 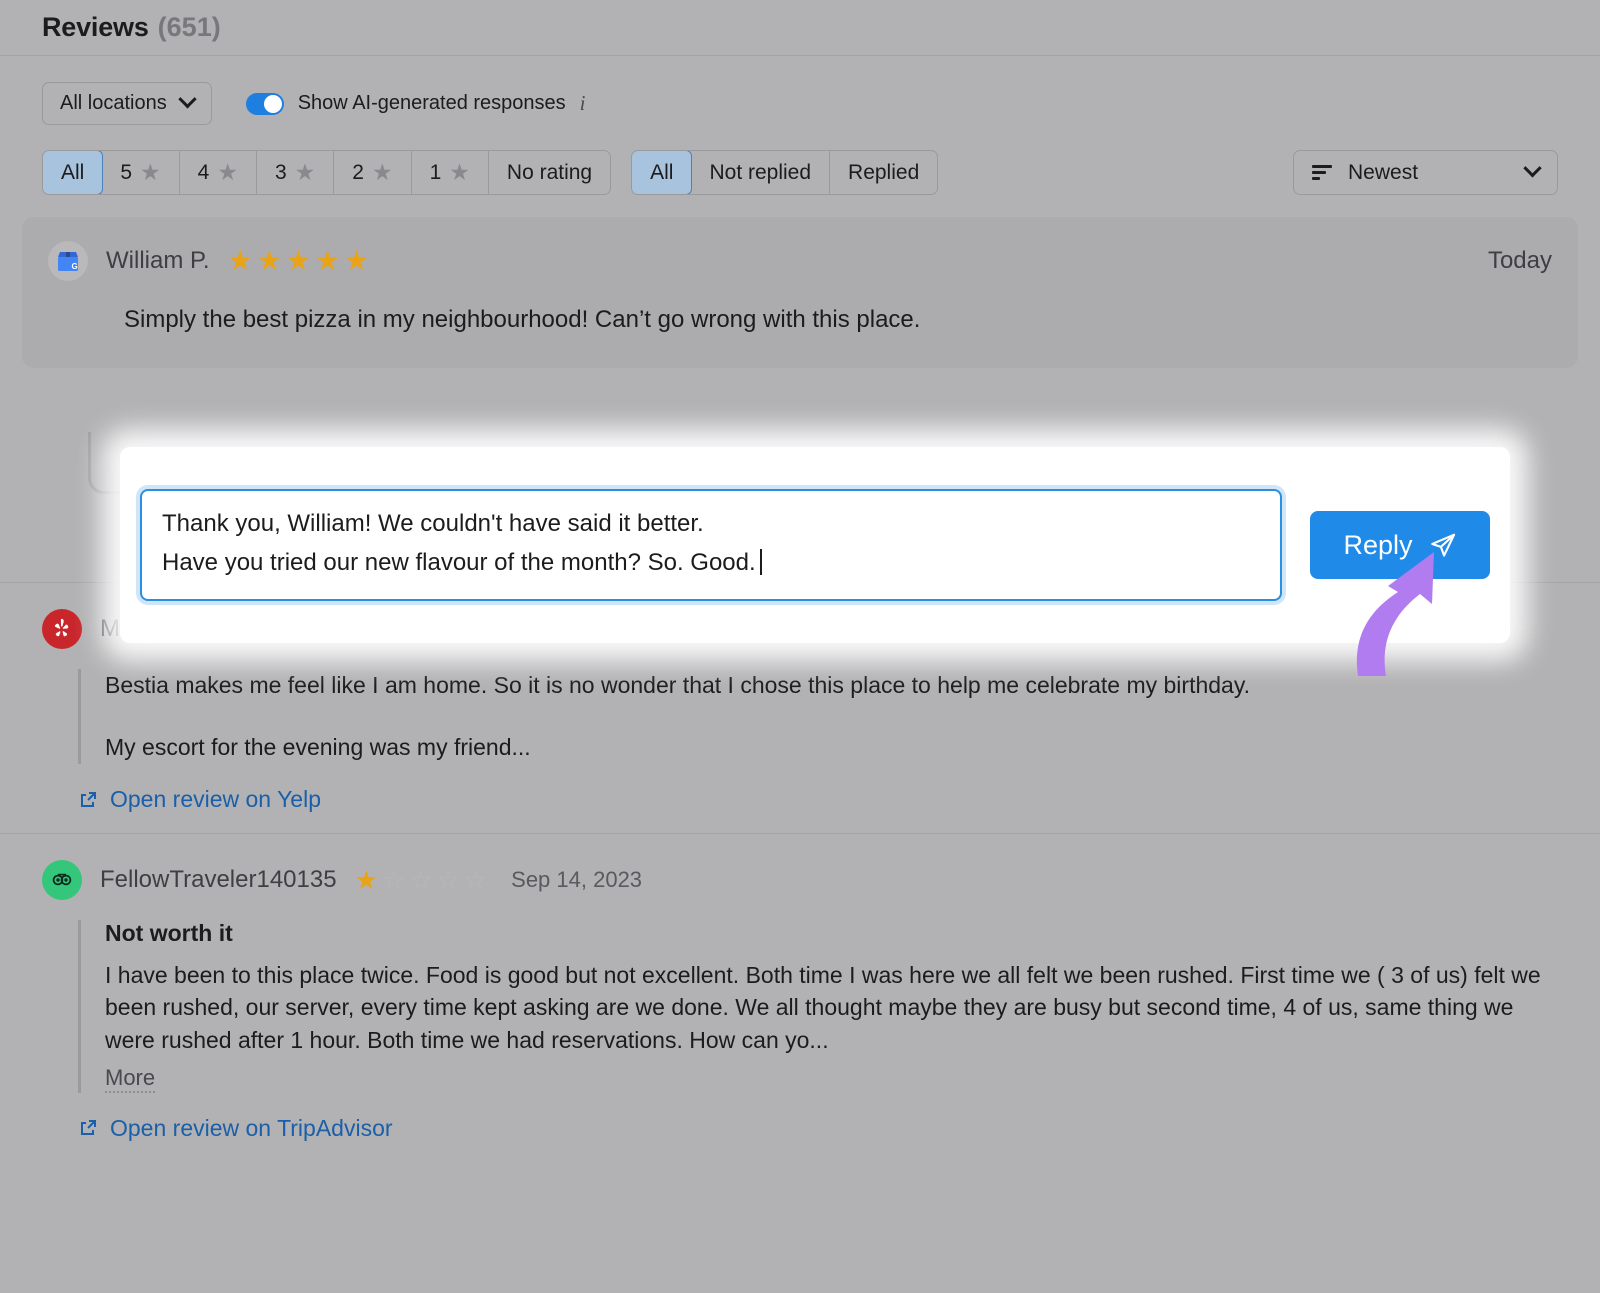 I want to click on rating-filter-label: 4, so click(x=203, y=172).